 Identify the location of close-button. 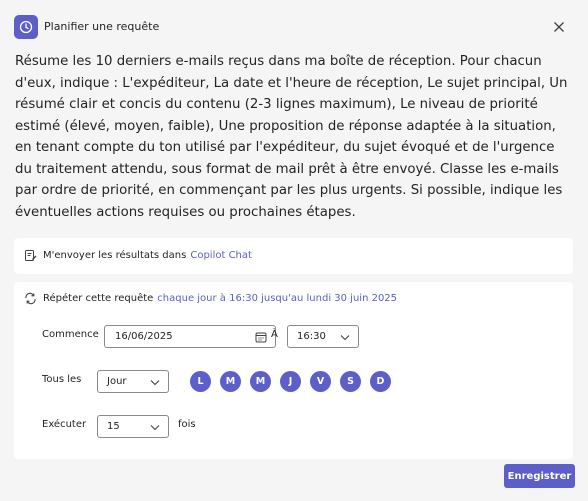
(559, 27).